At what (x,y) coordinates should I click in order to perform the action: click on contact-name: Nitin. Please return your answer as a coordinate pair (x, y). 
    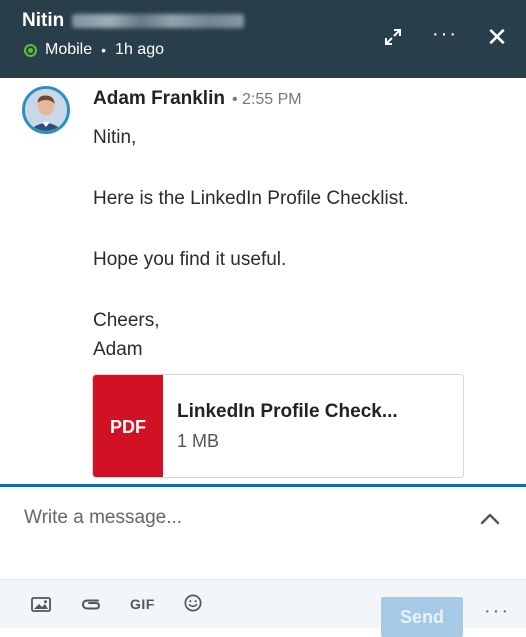
    Looking at the image, I should click on (43, 21).